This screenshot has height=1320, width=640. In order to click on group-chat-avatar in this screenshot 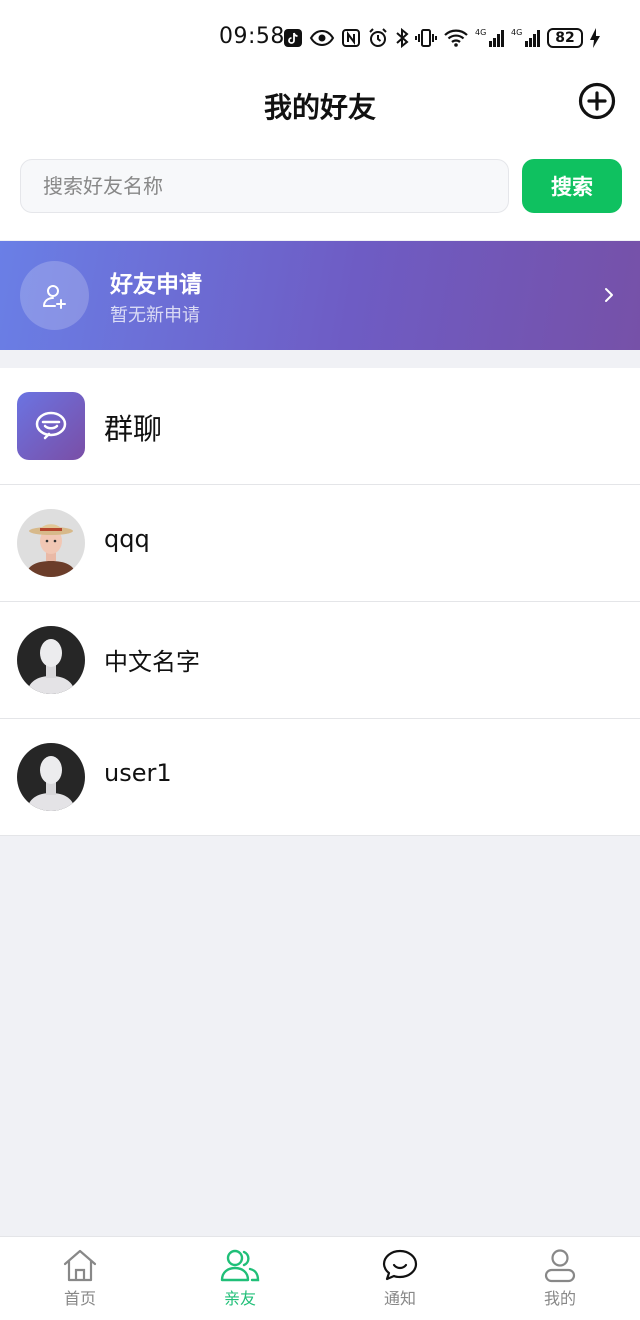, I will do `click(51, 426)`.